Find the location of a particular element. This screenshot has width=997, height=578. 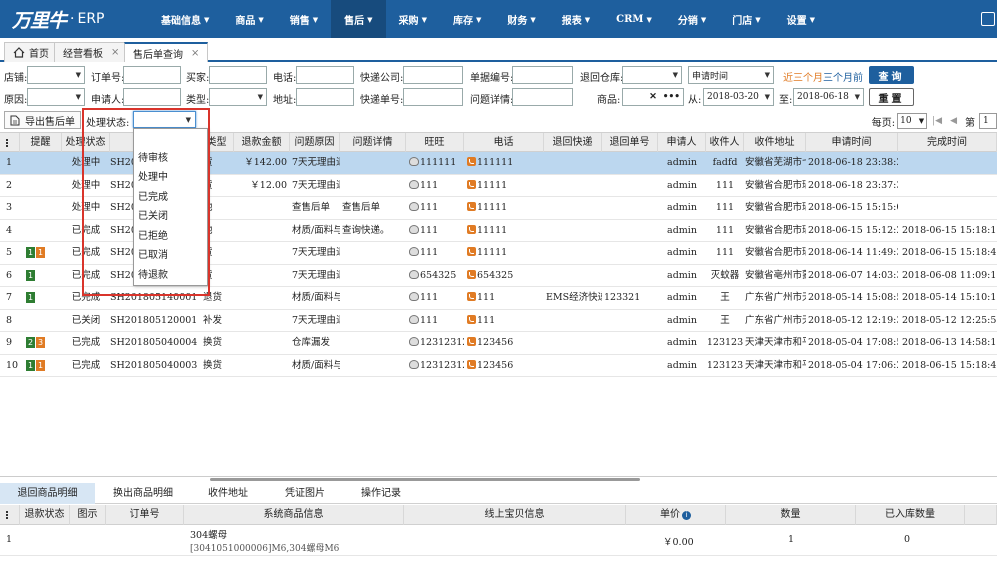

clear-icon: ✕ is located at coordinates (653, 97).